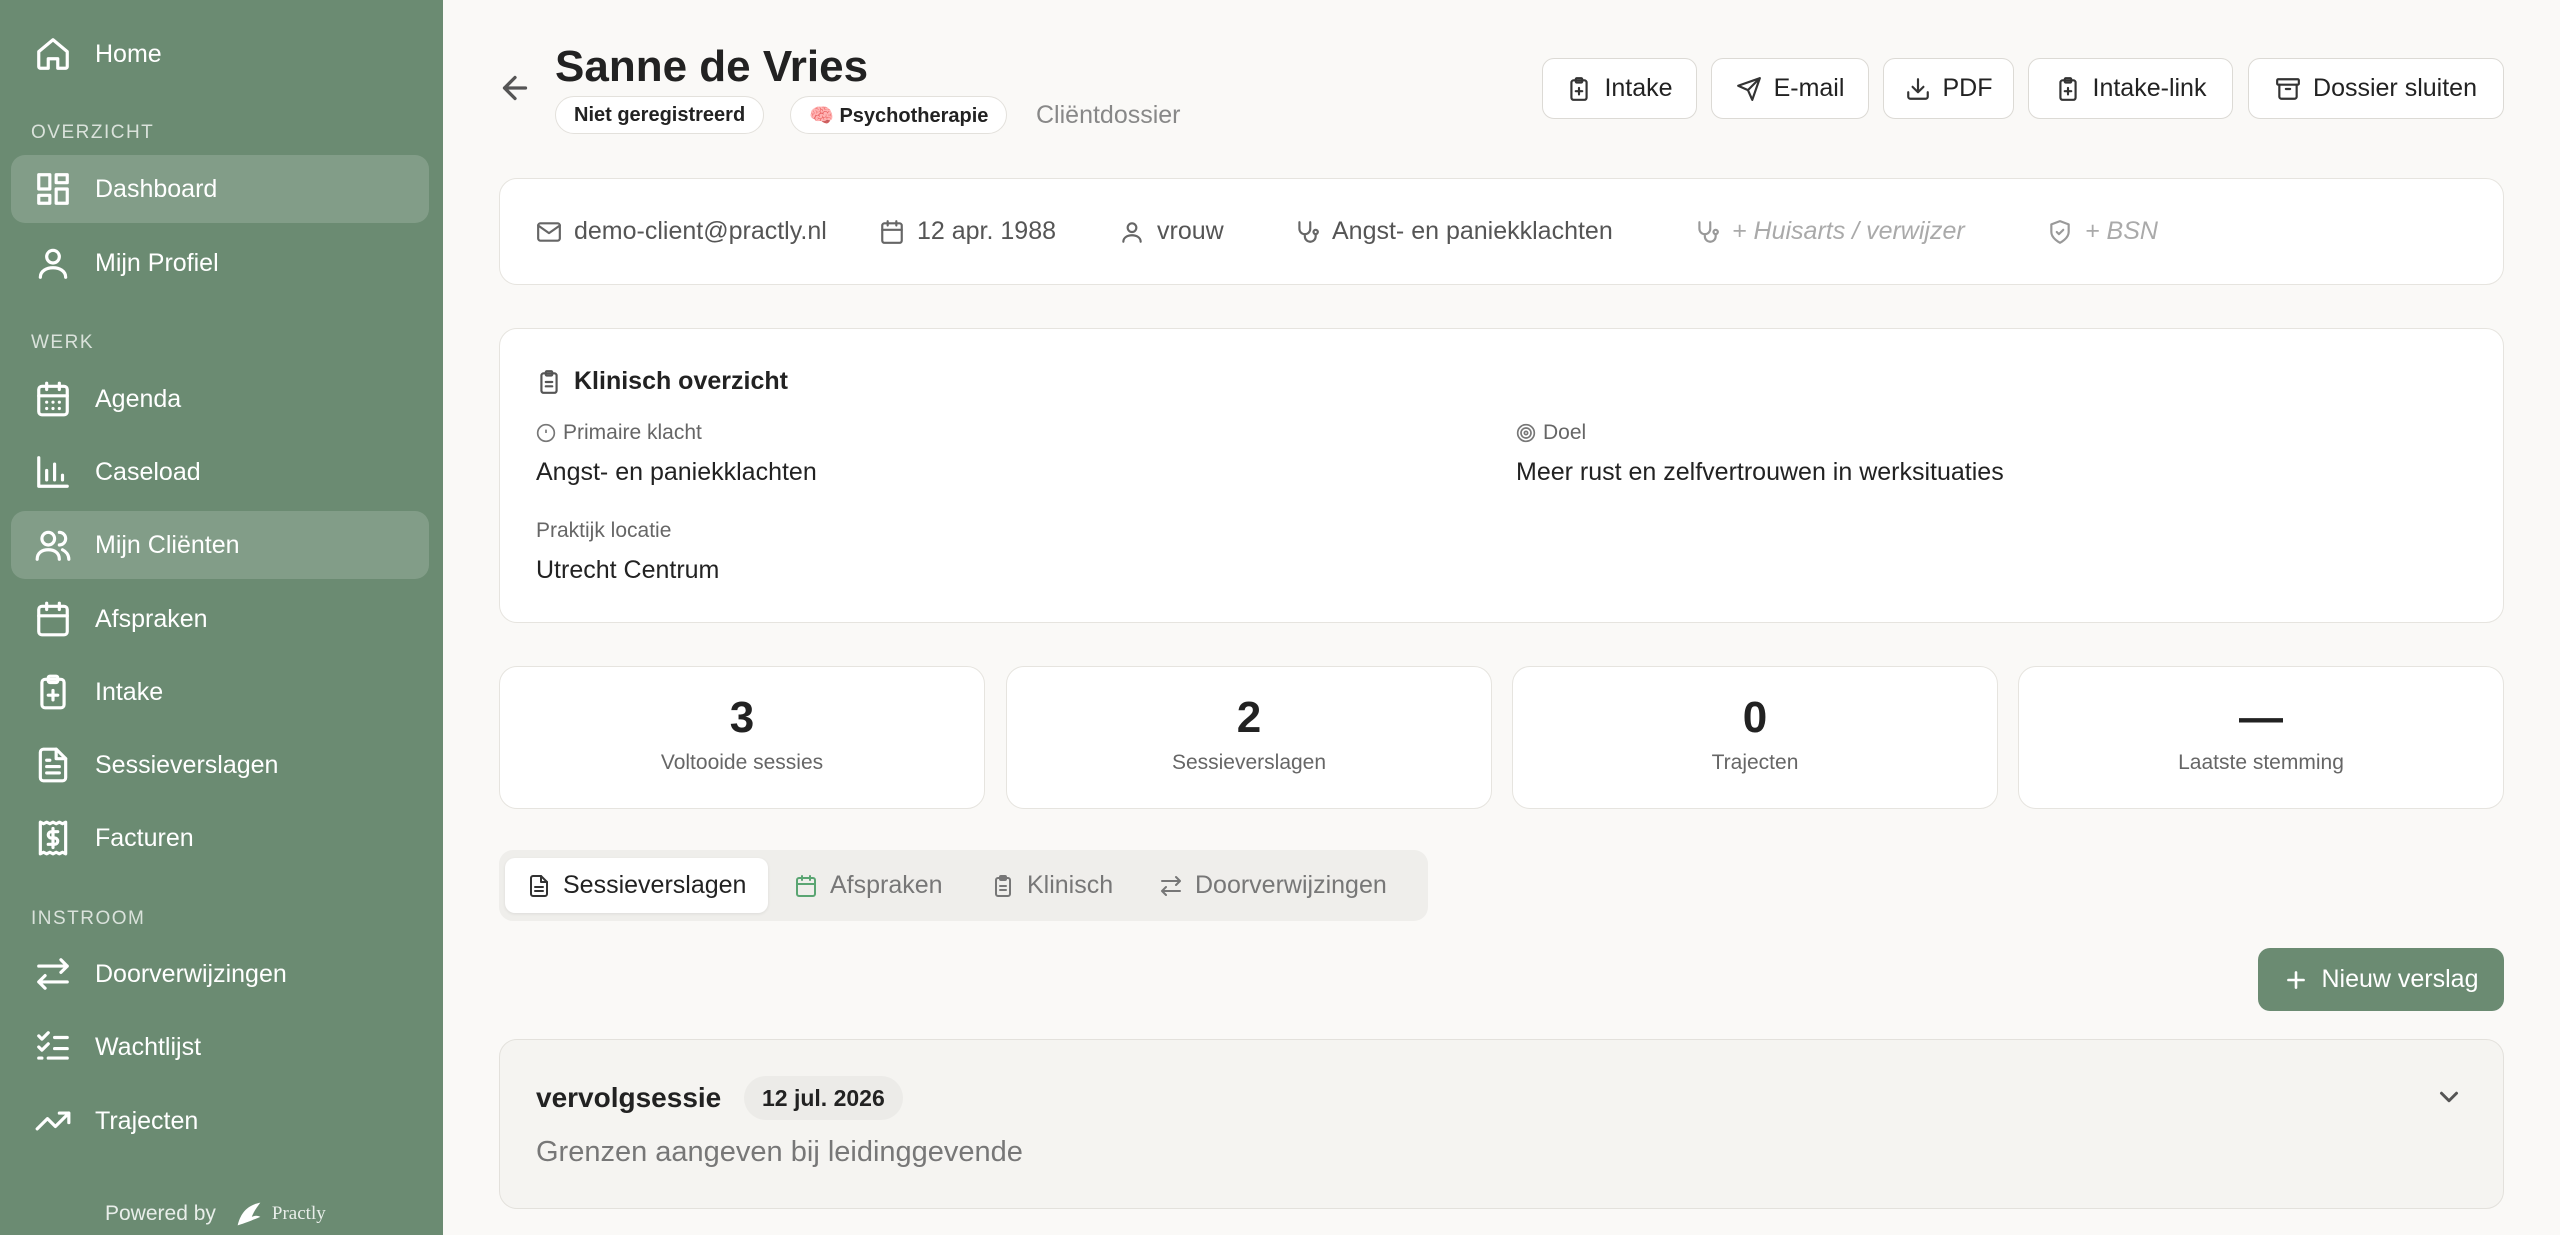 The image size is (2560, 1235). I want to click on arrow-left-icon, so click(515, 88).